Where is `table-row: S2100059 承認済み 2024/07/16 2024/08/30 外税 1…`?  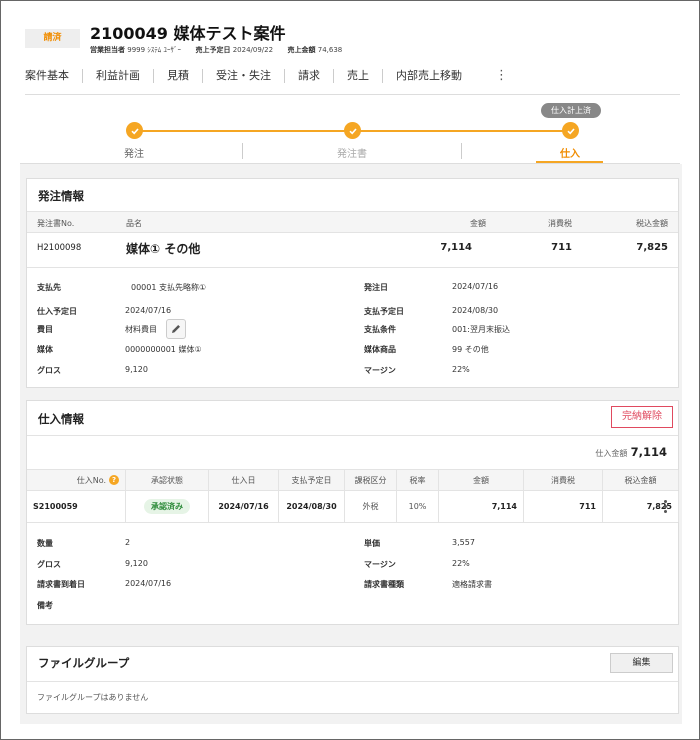
table-row: S2100059 承認済み 2024/07/16 2024/08/30 外税 1… is located at coordinates (353, 507).